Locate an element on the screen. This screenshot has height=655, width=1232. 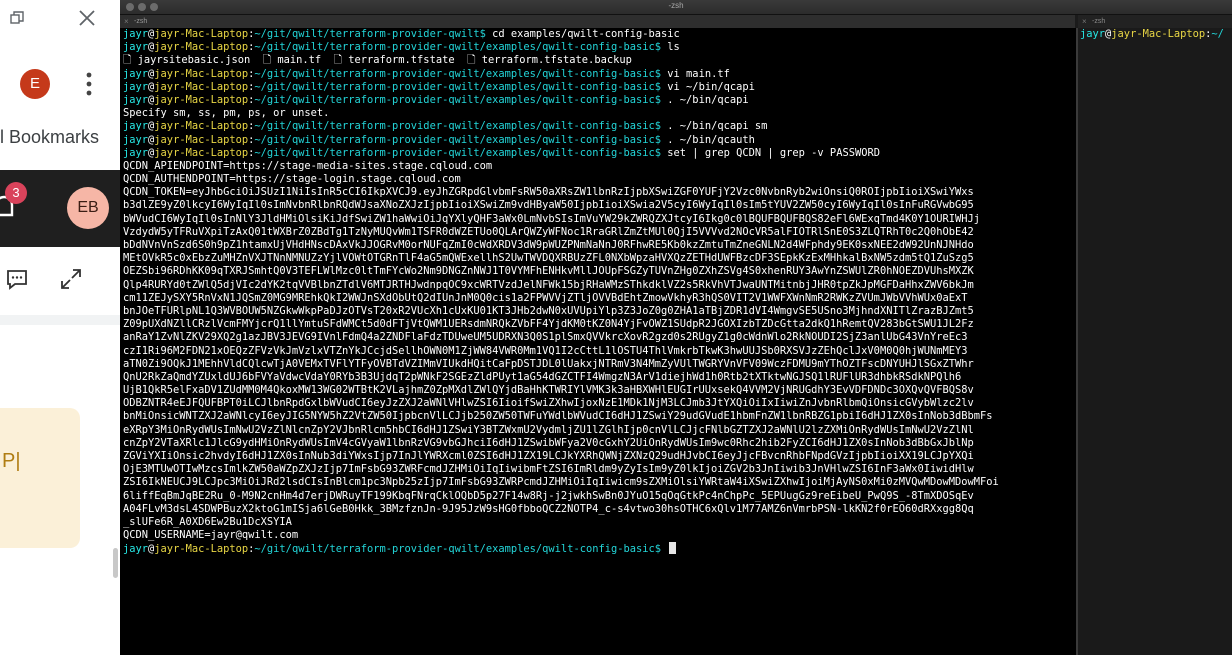
terminal-titlebar: -zsh is located at coordinates (676, 7).